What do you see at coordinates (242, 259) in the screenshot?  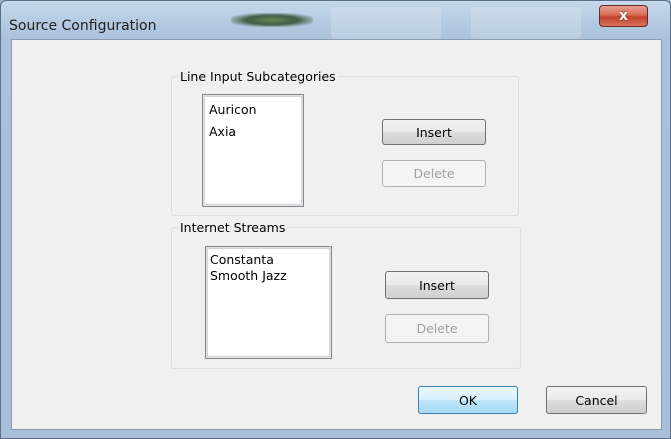 I see `list-item: Constanta` at bounding box center [242, 259].